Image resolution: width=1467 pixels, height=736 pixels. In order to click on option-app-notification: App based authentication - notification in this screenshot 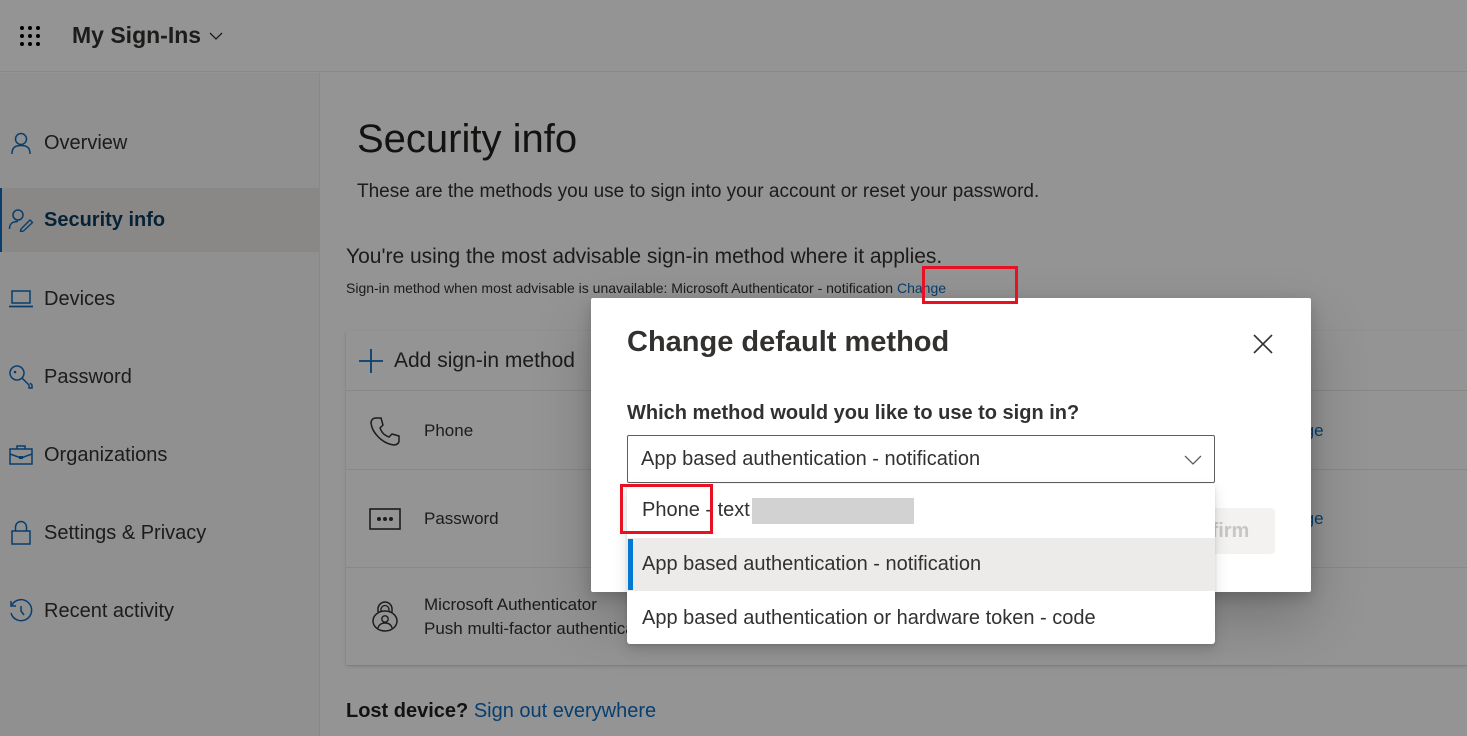, I will do `click(921, 564)`.